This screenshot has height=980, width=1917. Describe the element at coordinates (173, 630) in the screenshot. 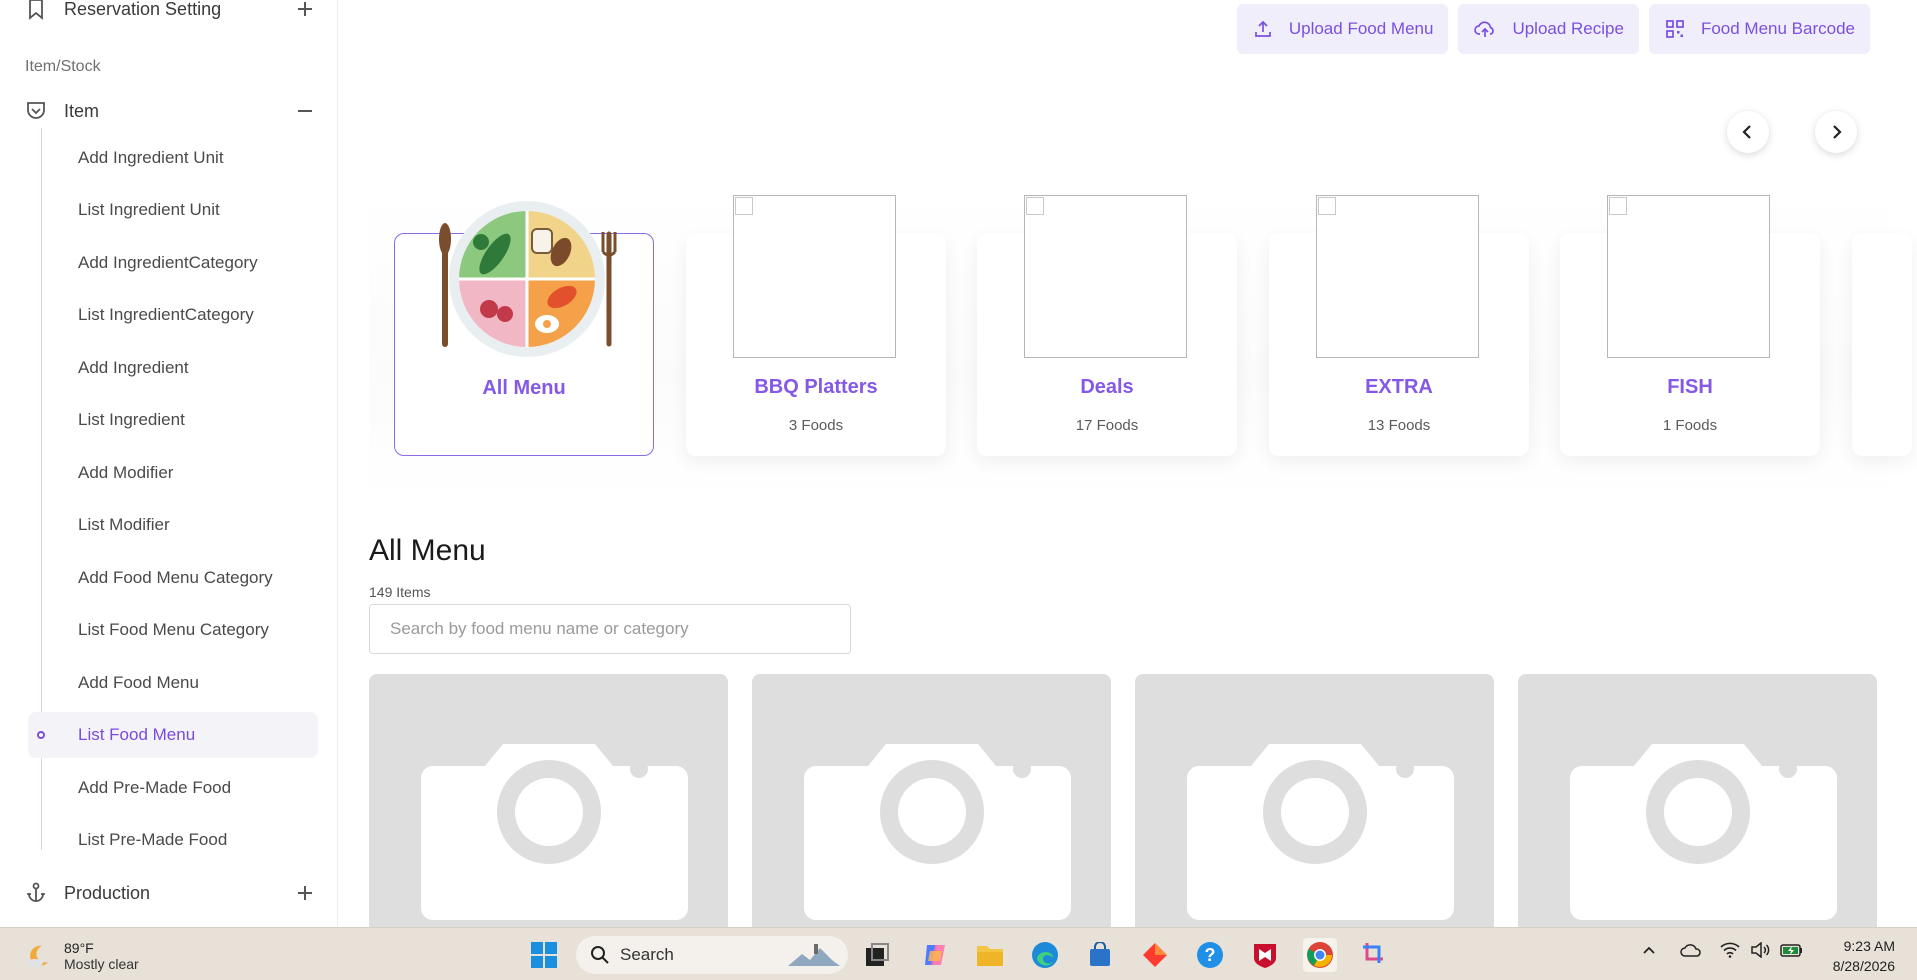

I see `sidebar-subitem-list-food-menu-category: List Food Menu Category` at that location.